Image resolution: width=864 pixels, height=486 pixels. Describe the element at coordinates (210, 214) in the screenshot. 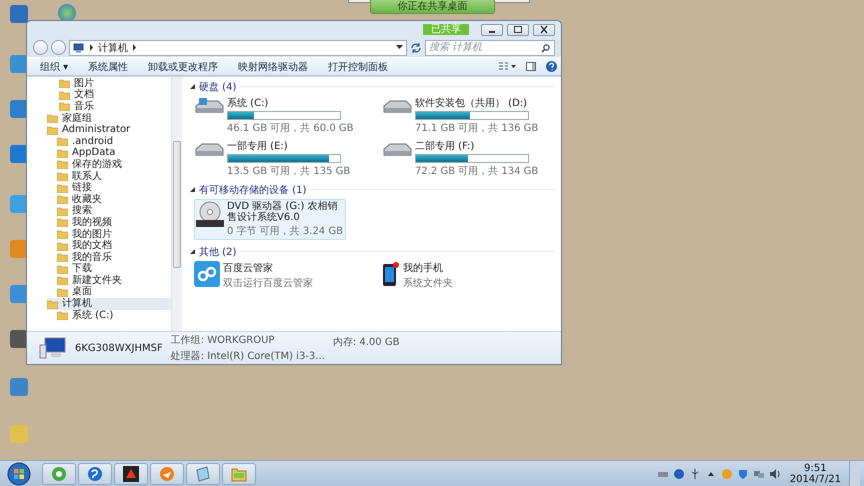

I see `dvd-disc-icon` at that location.